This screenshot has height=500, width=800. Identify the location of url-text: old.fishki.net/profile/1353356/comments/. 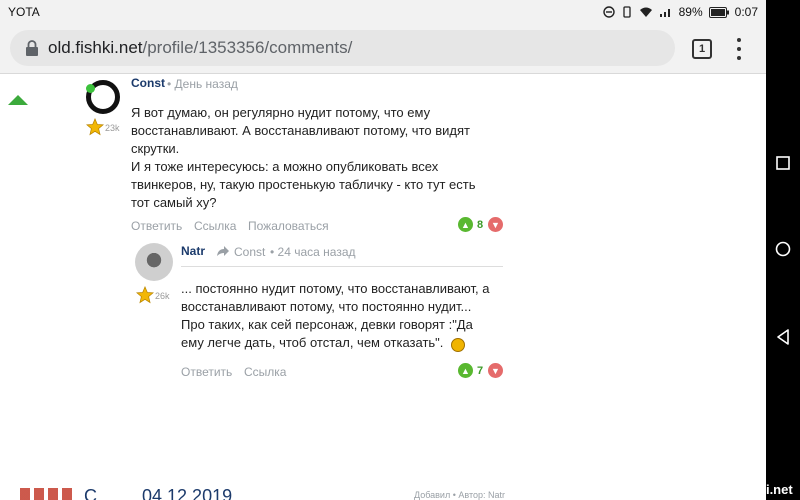
(200, 48).